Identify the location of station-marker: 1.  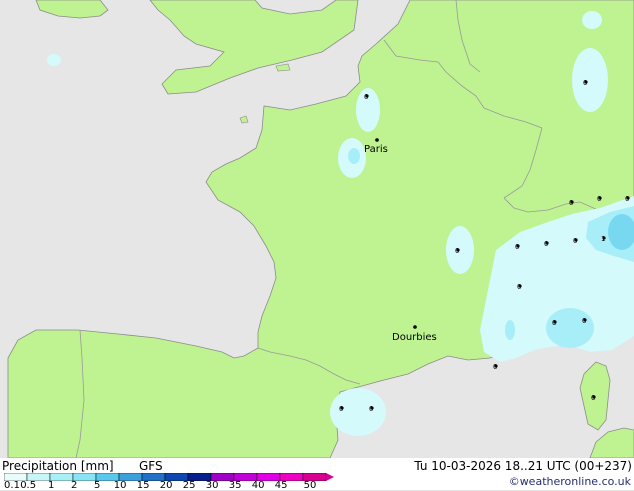
(603, 239).